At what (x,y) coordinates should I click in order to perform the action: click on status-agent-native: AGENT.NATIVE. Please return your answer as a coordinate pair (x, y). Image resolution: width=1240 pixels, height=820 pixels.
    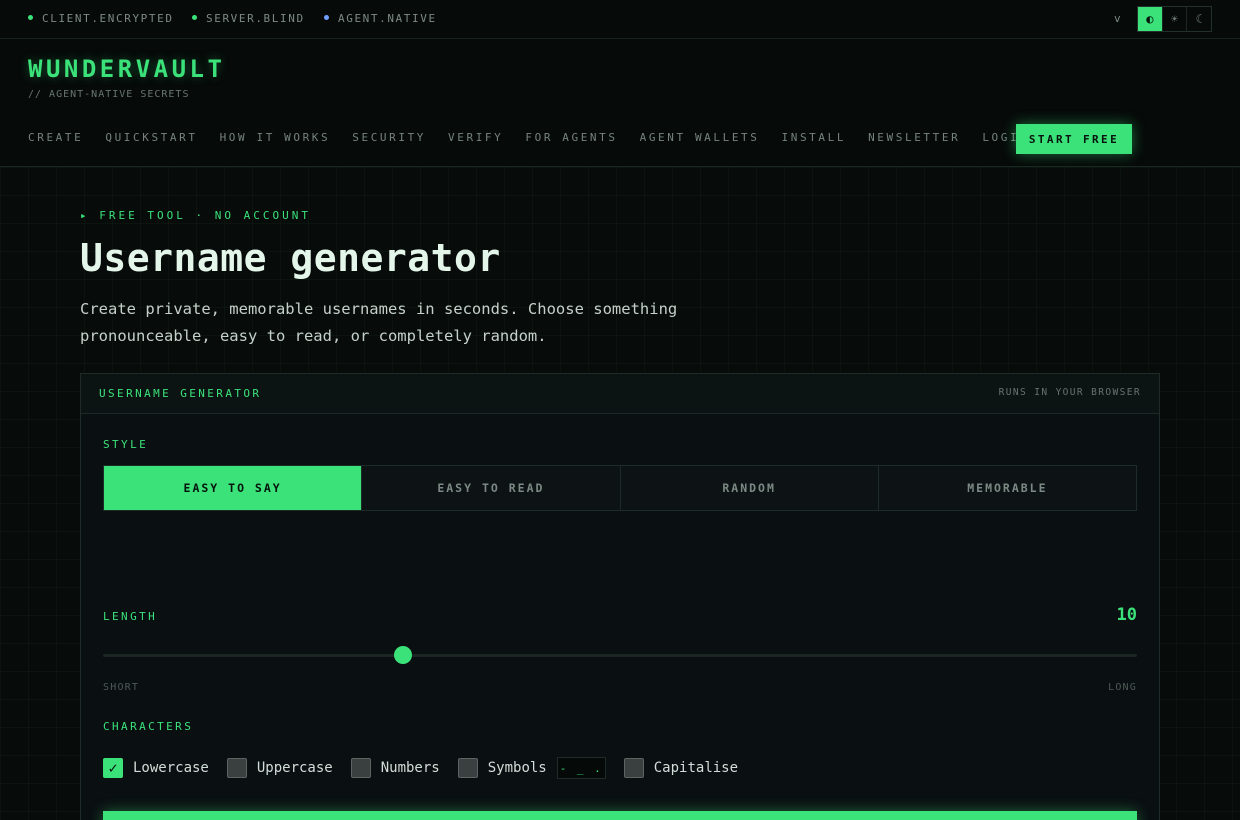
    Looking at the image, I should click on (380, 18).